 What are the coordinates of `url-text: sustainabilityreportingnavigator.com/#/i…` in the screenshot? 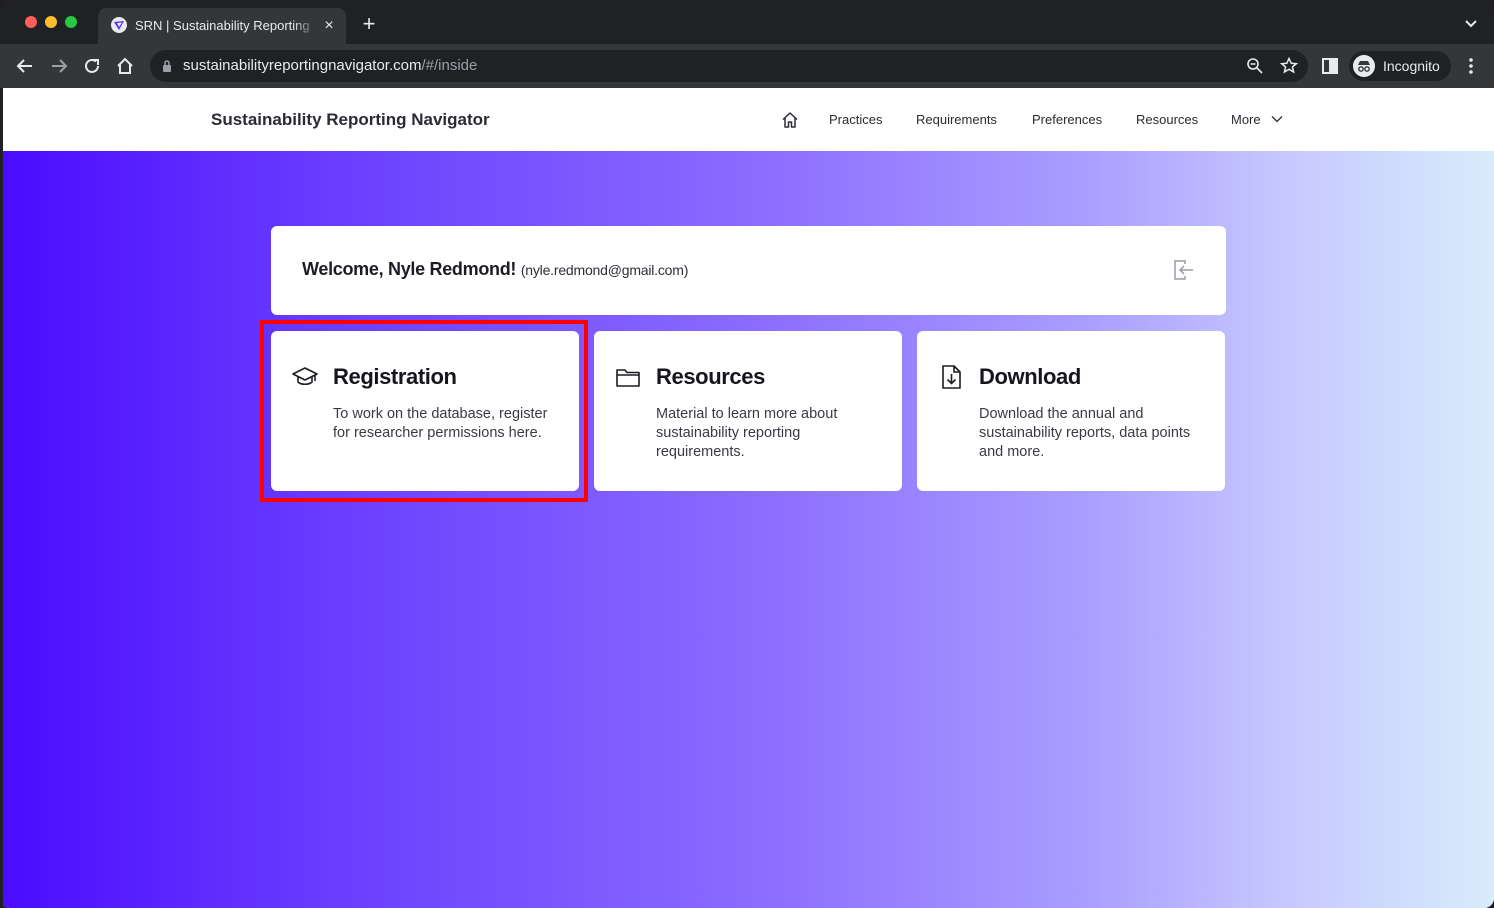 It's located at (330, 65).